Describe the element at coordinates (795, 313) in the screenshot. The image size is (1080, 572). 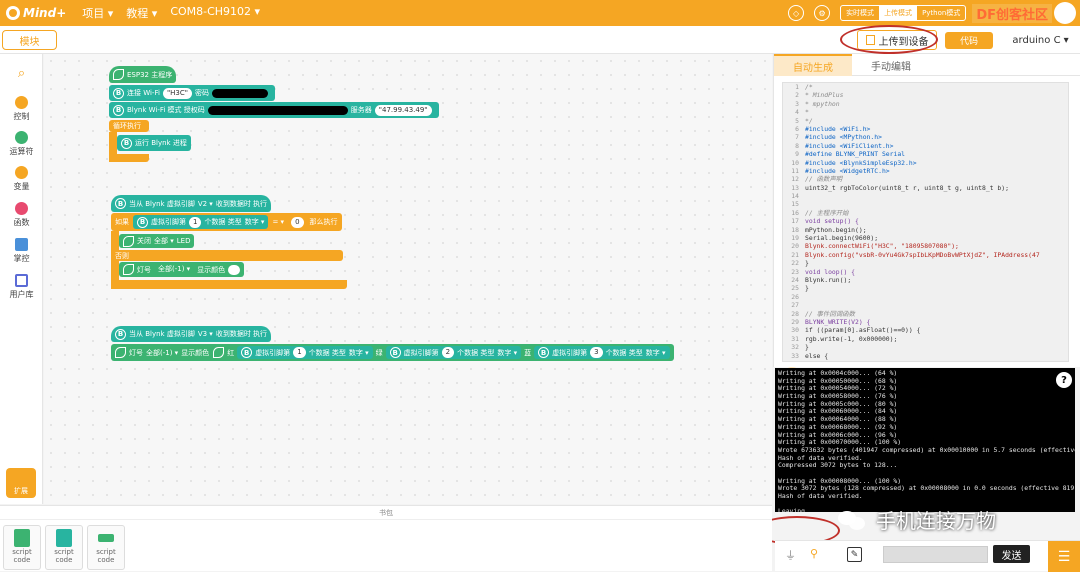
I see `line-number: 28` at that location.